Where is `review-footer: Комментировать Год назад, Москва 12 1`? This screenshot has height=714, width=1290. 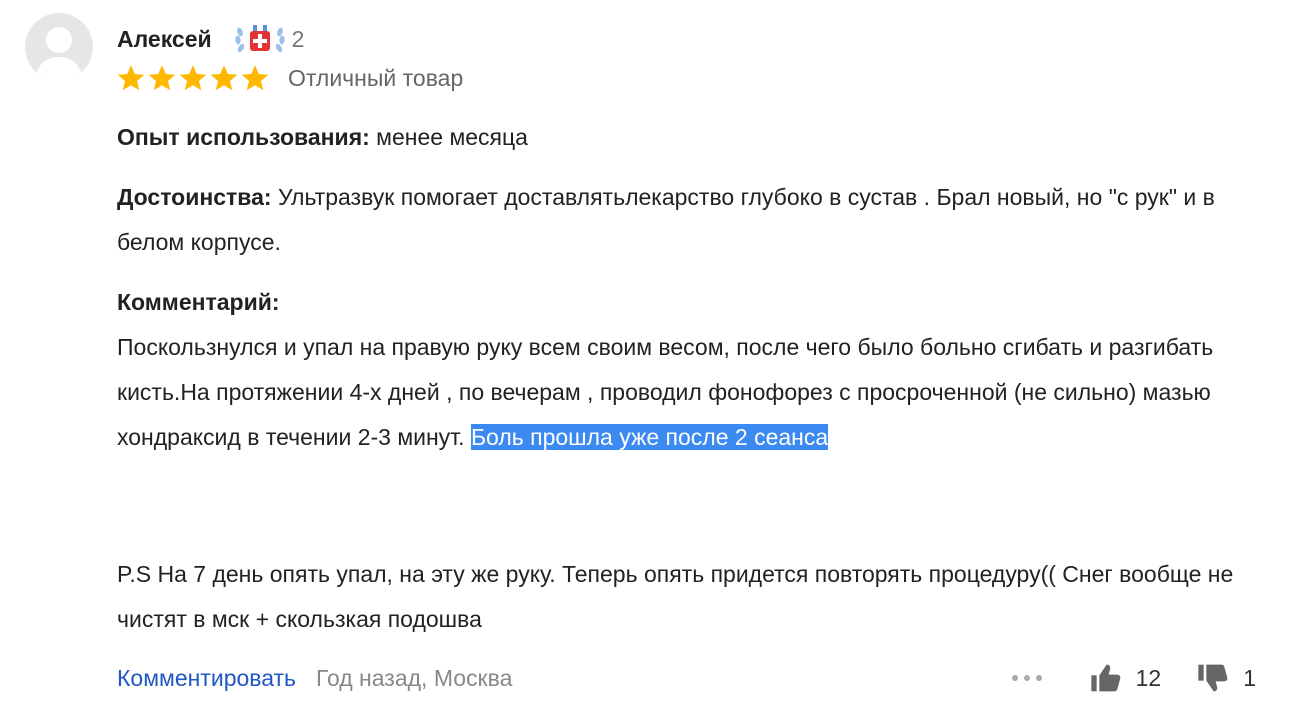
review-footer: Комментировать Год назад, Москва 12 1 is located at coordinates (686, 678).